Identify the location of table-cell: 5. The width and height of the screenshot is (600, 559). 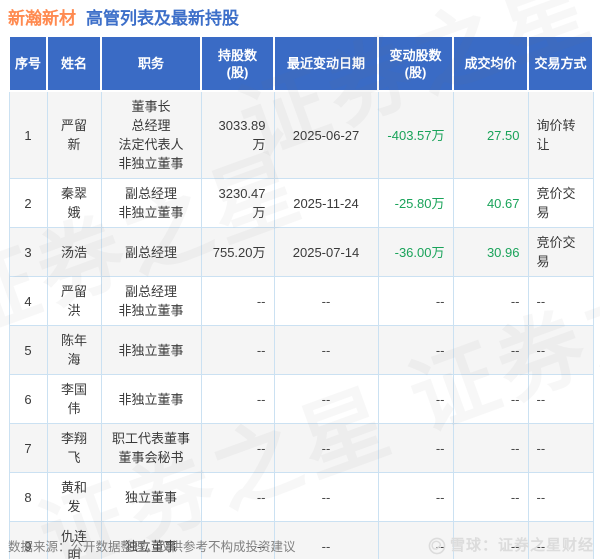
(28, 350).